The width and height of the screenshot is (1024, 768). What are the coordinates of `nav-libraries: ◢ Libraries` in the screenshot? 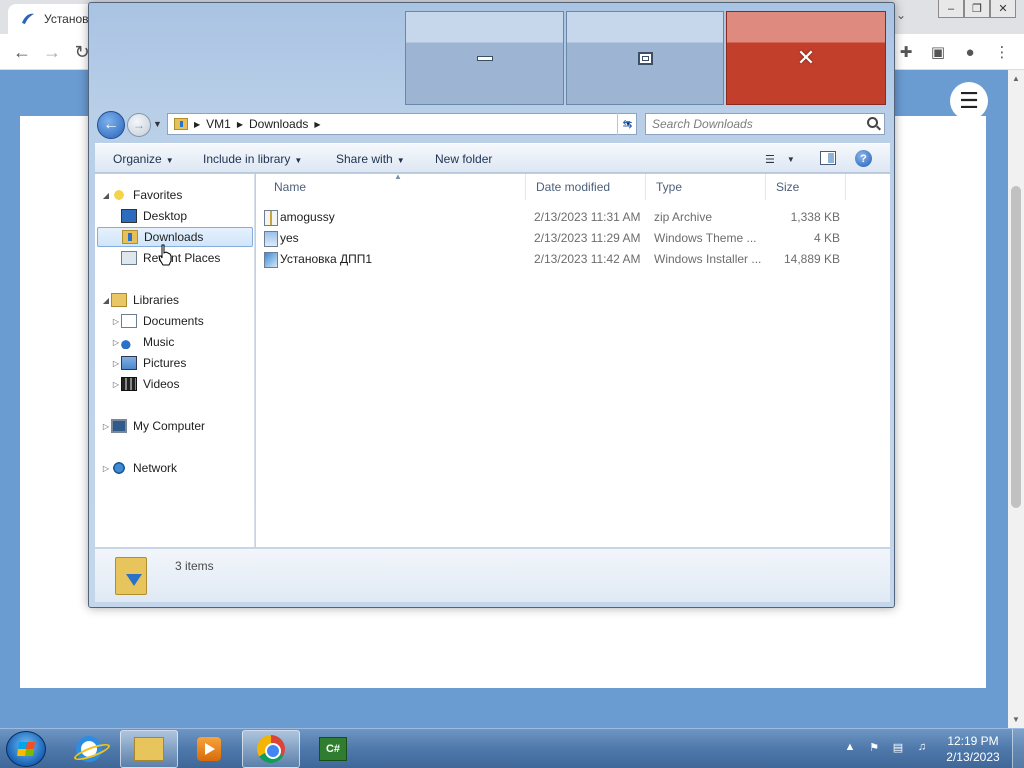 It's located at (140, 300).